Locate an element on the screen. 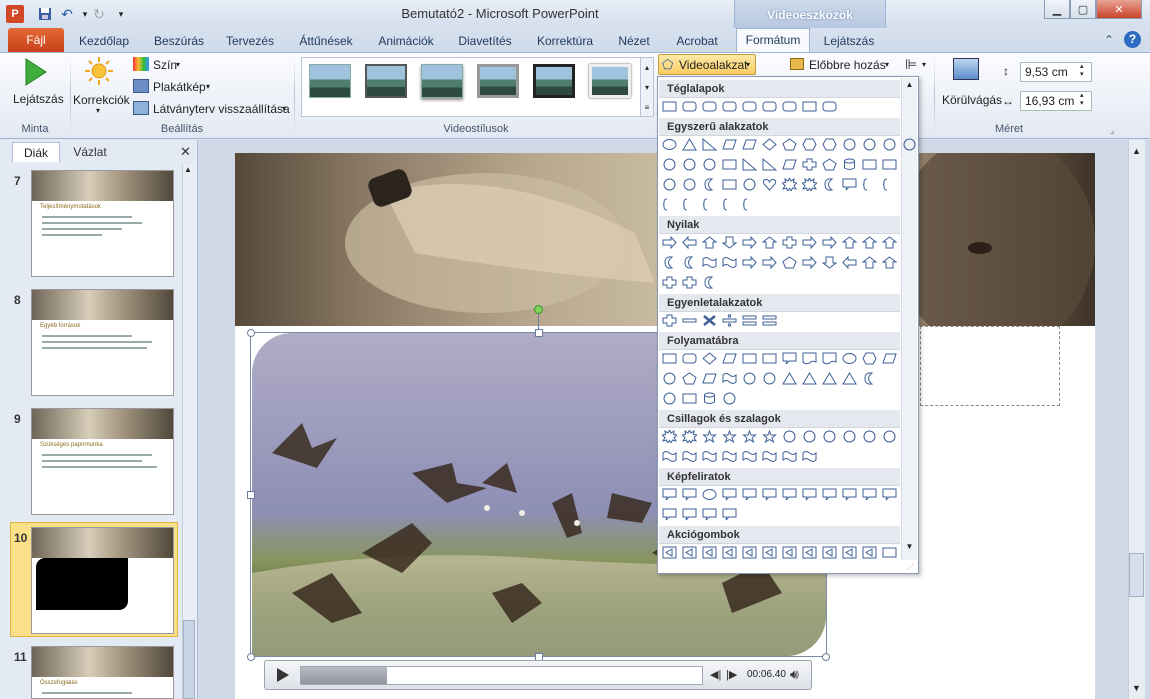 This screenshot has width=1150, height=699. scroll-down-icon: ▼ is located at coordinates (1136, 688).